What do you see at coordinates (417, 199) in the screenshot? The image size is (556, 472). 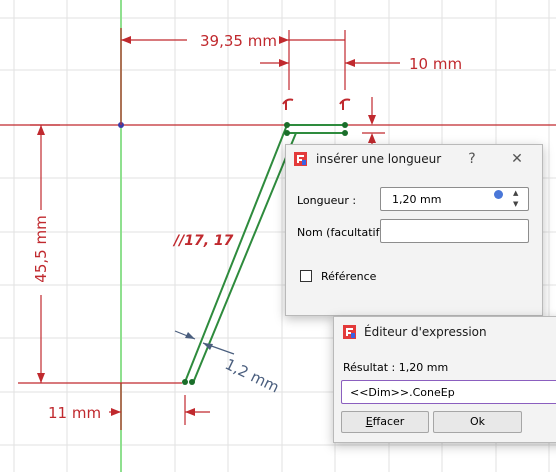 I see `length-value: 1,20 mm` at bounding box center [417, 199].